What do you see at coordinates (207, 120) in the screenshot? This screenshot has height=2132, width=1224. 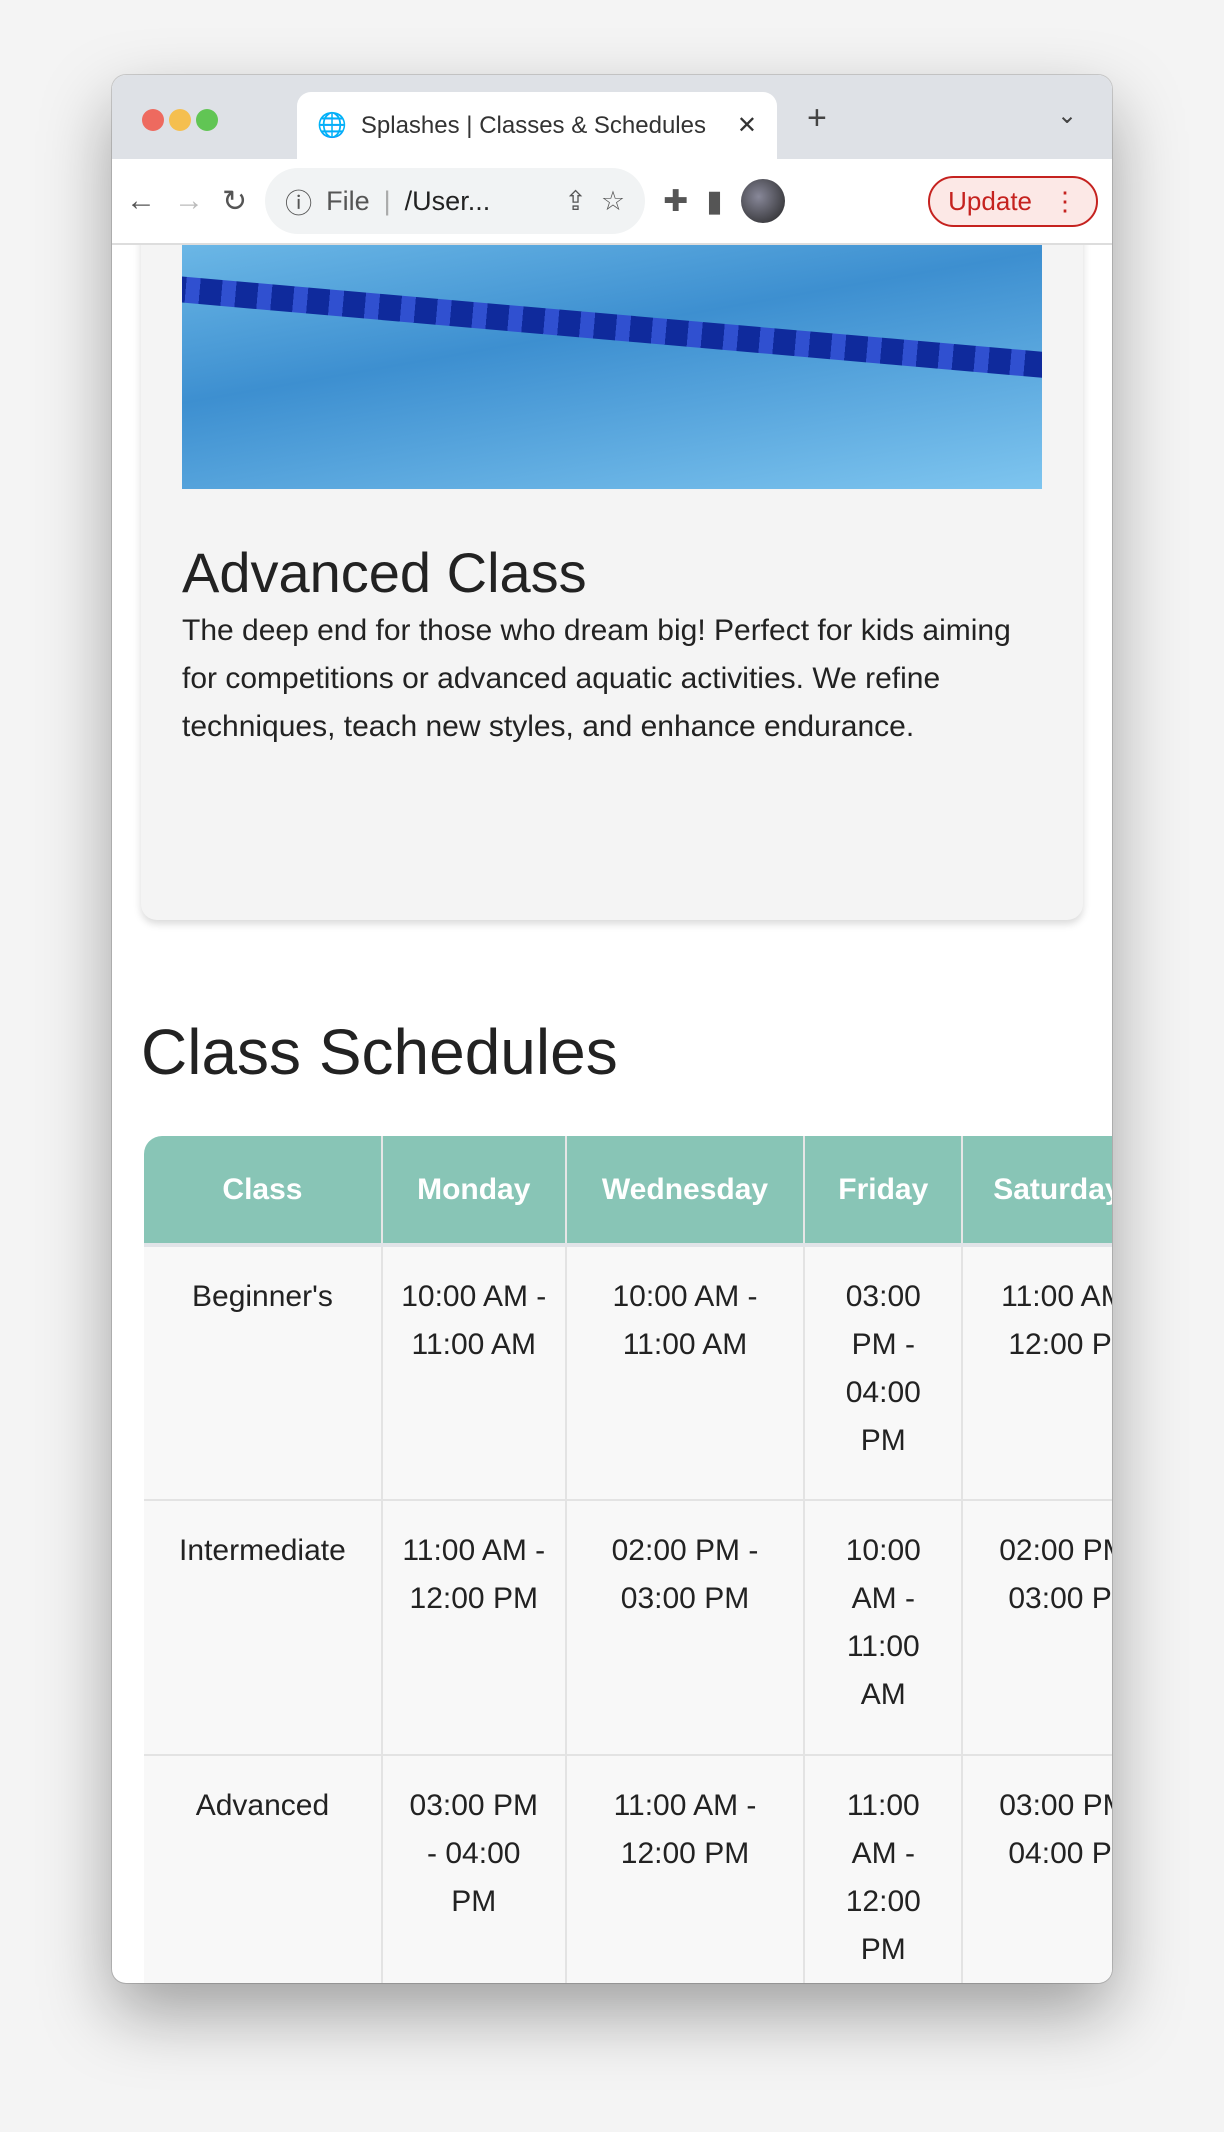 I see `maximize-window-button` at bounding box center [207, 120].